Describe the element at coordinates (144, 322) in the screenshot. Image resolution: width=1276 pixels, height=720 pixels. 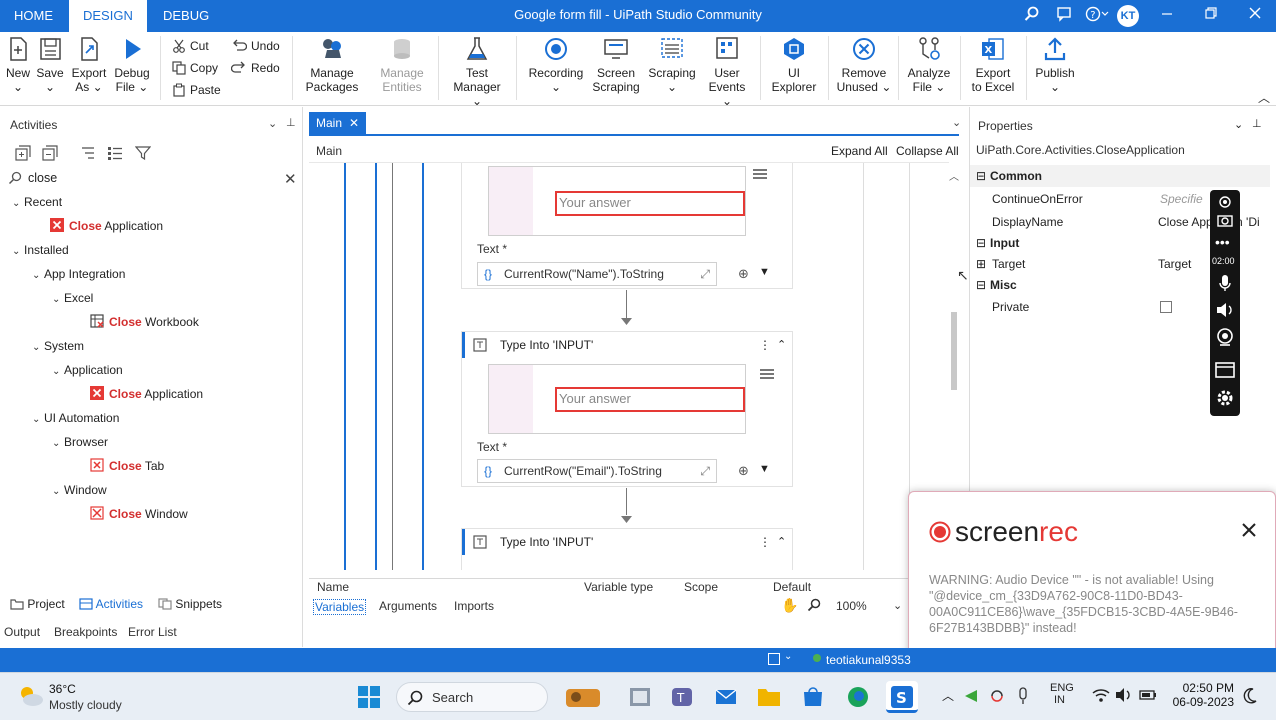
I see `tree-close-workbook: Close Workbook` at that location.